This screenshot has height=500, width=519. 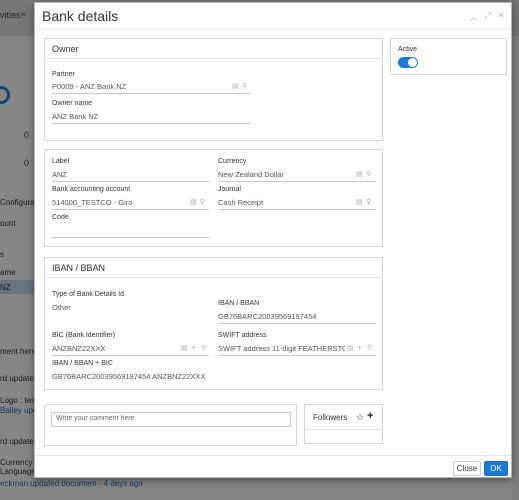 What do you see at coordinates (129, 376) in the screenshot?
I see `iban-bic-value: GB76BARC20039569197454 ANZBNZ22XXX` at bounding box center [129, 376].